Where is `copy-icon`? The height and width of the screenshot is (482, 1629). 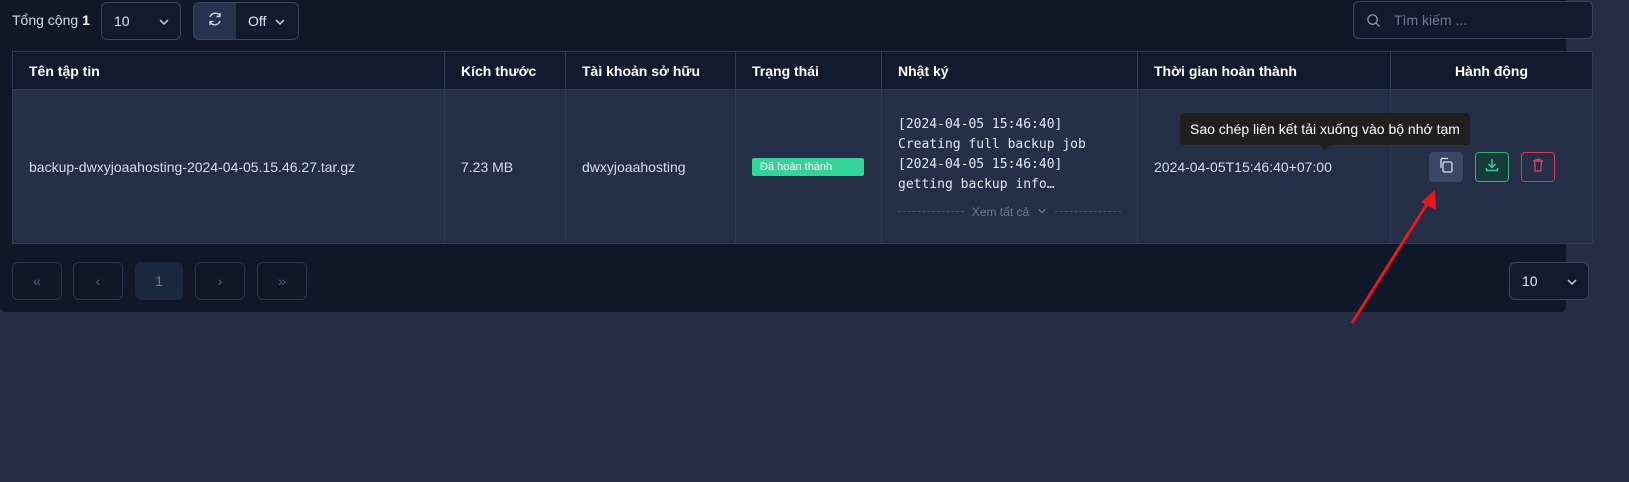
copy-icon is located at coordinates (1446, 166).